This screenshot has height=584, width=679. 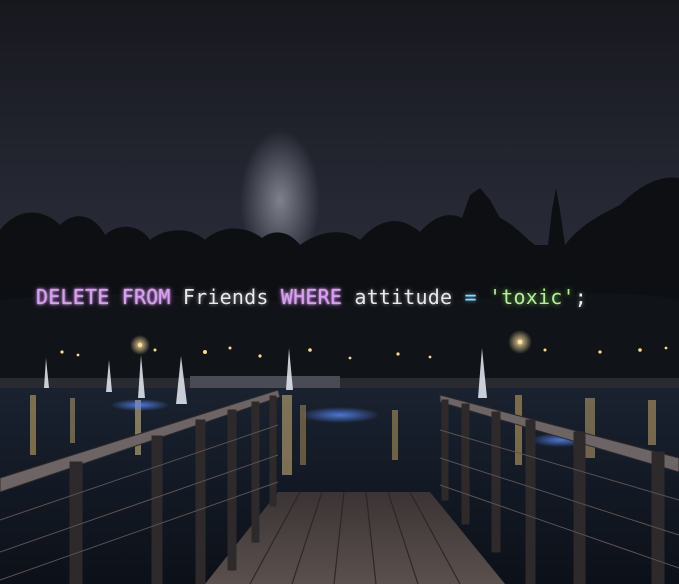 I want to click on sql-token-keyword: DELETE, so click(x=73, y=297).